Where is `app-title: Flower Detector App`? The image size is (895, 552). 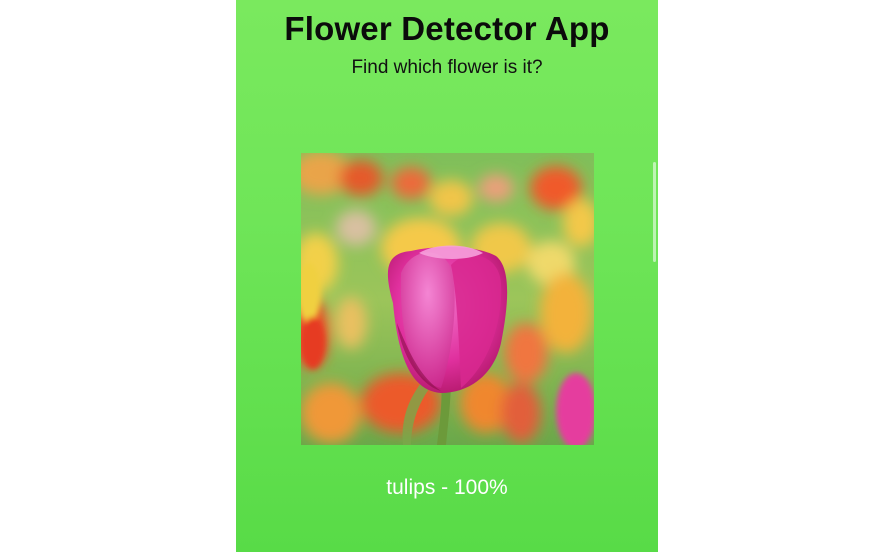
app-title: Flower Detector App is located at coordinates (447, 28).